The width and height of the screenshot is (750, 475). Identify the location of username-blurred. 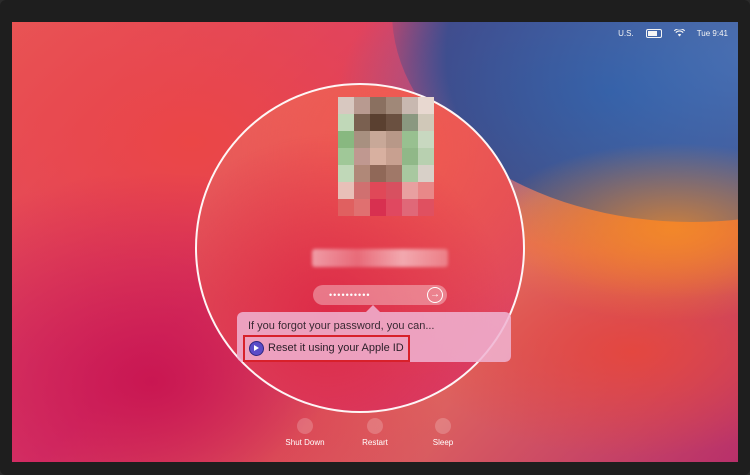
(380, 258).